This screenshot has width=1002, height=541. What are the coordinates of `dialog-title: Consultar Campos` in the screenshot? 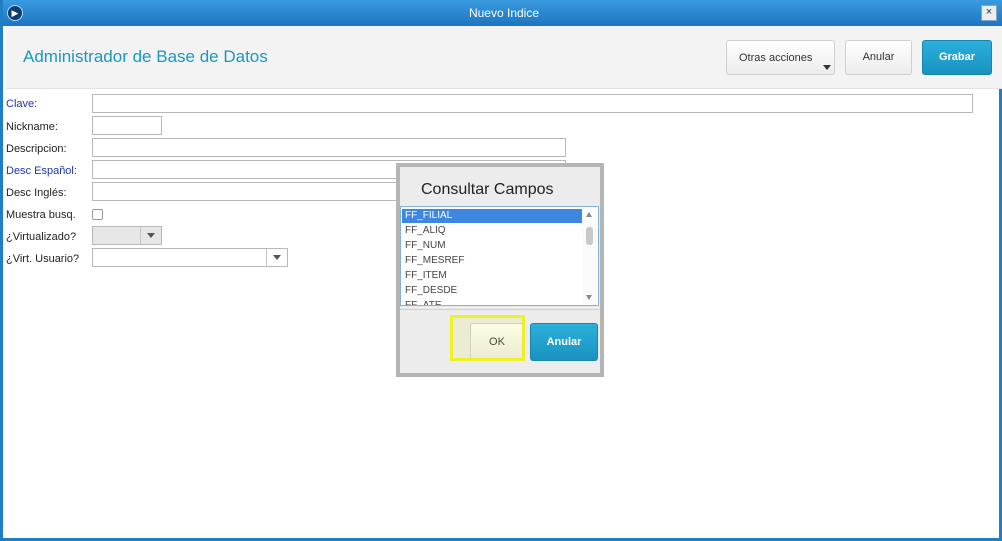 It's located at (487, 189).